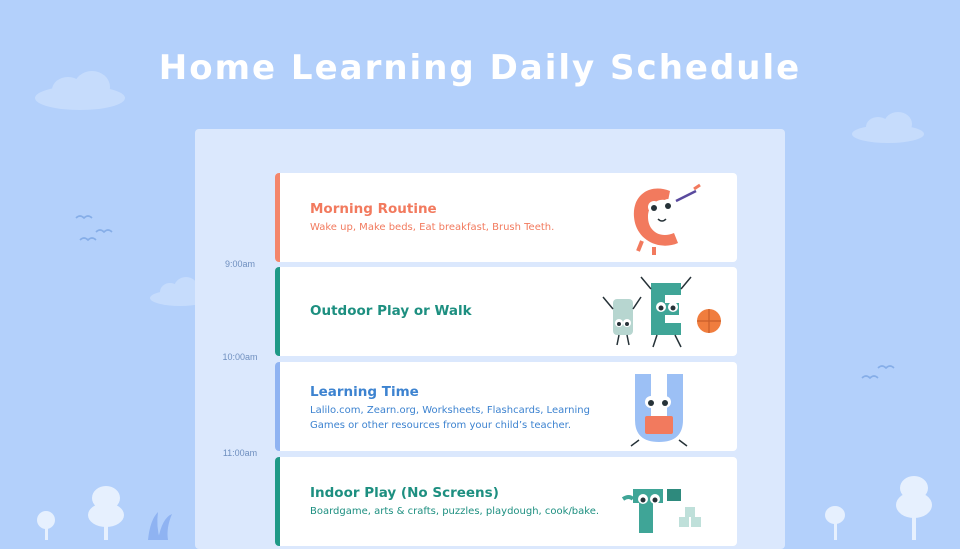 The width and height of the screenshot is (960, 549). Describe the element at coordinates (240, 453) in the screenshot. I see `time-label-11am: 11:00am` at that location.